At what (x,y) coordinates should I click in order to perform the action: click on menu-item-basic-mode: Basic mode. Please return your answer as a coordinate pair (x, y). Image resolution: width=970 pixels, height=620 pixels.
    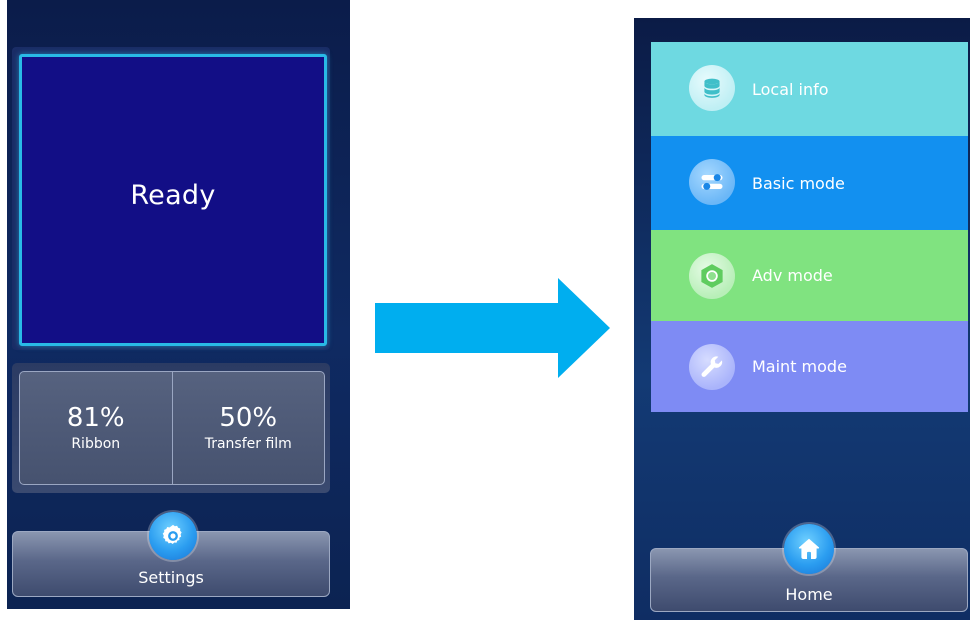
    Looking at the image, I should click on (809, 183).